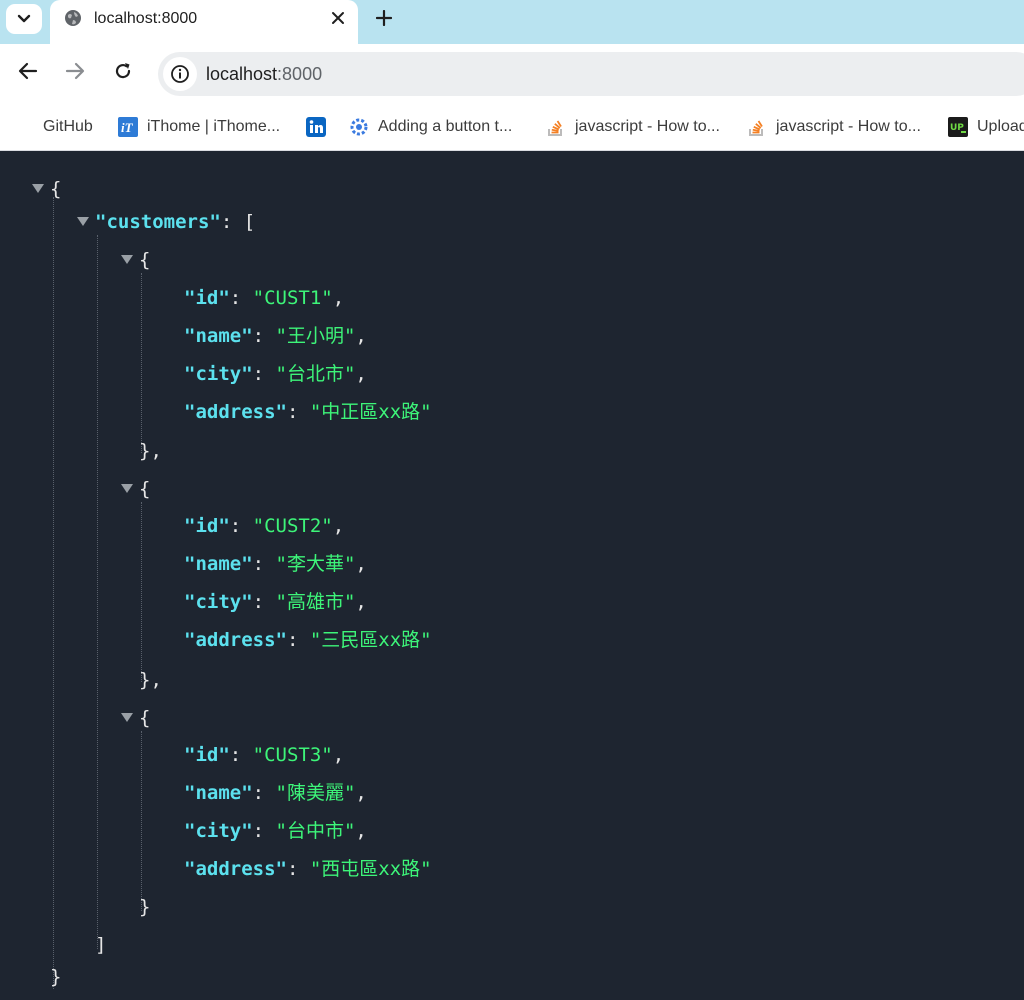  Describe the element at coordinates (83, 221) in the screenshot. I see `collapse-toggle-customers` at that location.